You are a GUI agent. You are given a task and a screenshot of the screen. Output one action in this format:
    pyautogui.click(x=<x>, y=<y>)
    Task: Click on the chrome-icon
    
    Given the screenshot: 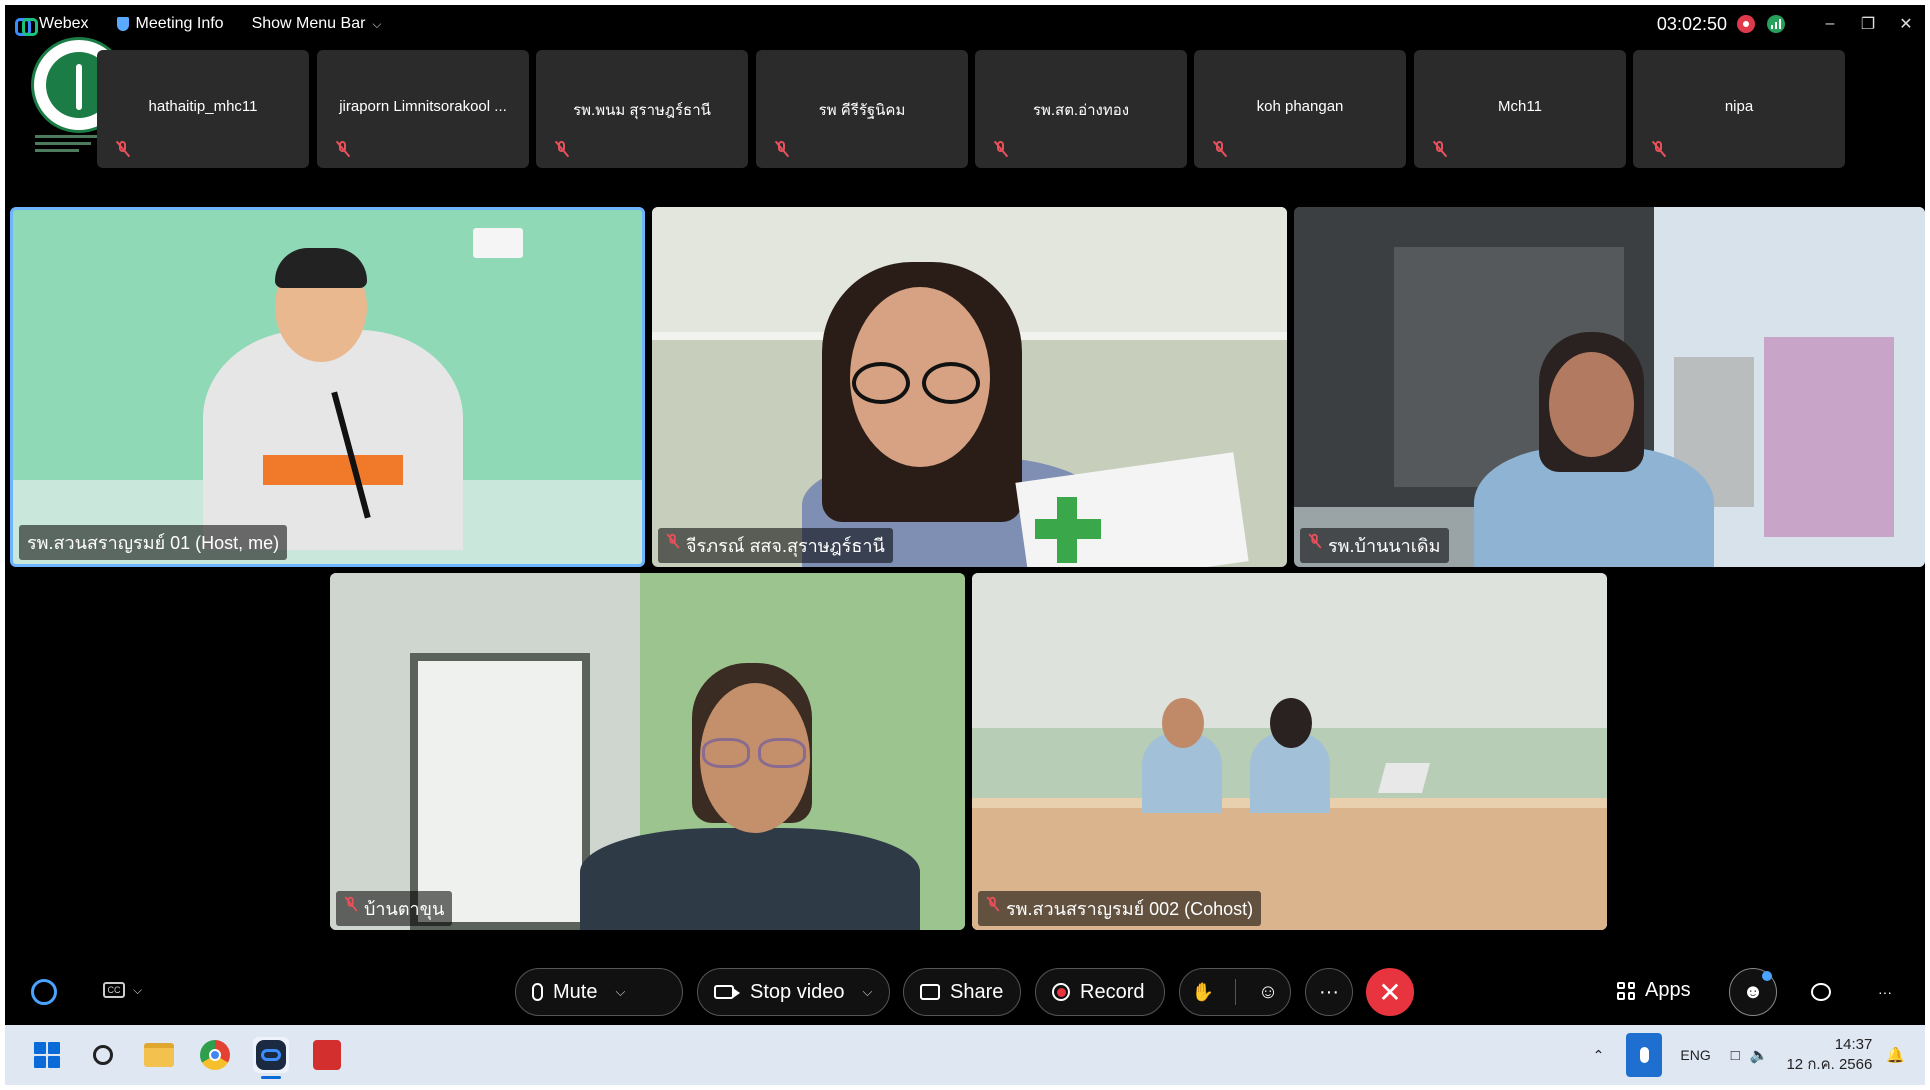 What is the action you would take?
    pyautogui.click(x=215, y=1055)
    